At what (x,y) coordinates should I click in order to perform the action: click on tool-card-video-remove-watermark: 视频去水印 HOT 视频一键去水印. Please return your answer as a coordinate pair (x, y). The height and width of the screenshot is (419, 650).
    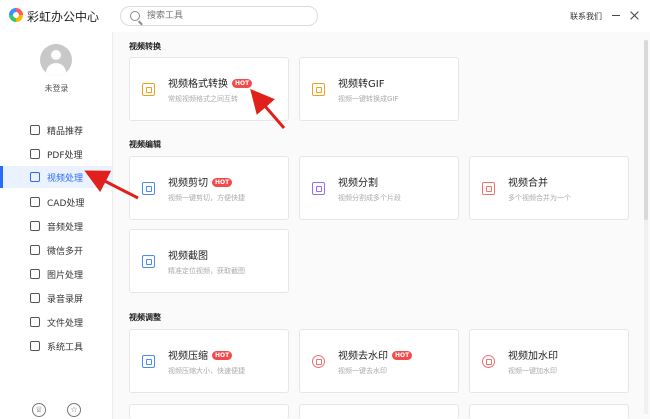
    Looking at the image, I should click on (379, 361).